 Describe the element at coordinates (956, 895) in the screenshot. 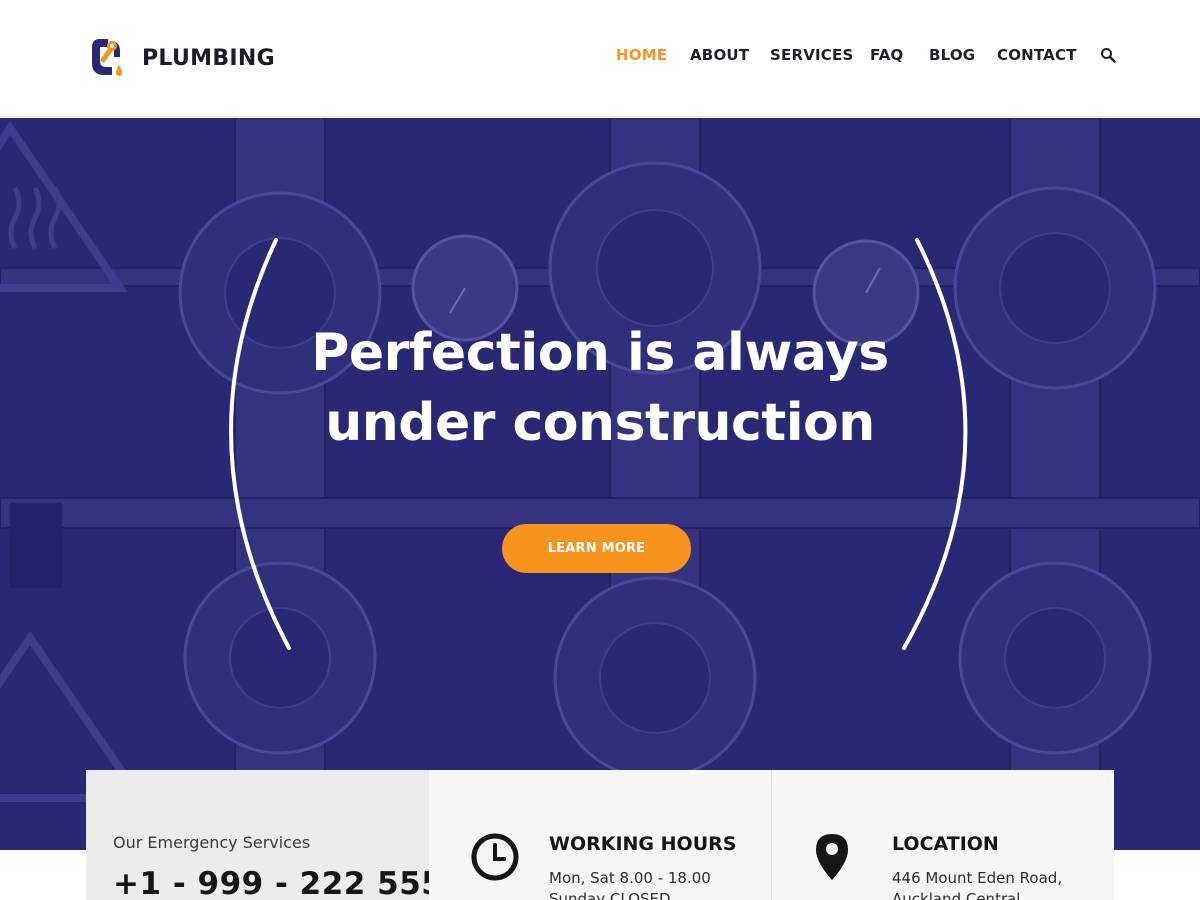

I see `location-line-2: Auckland Central` at that location.